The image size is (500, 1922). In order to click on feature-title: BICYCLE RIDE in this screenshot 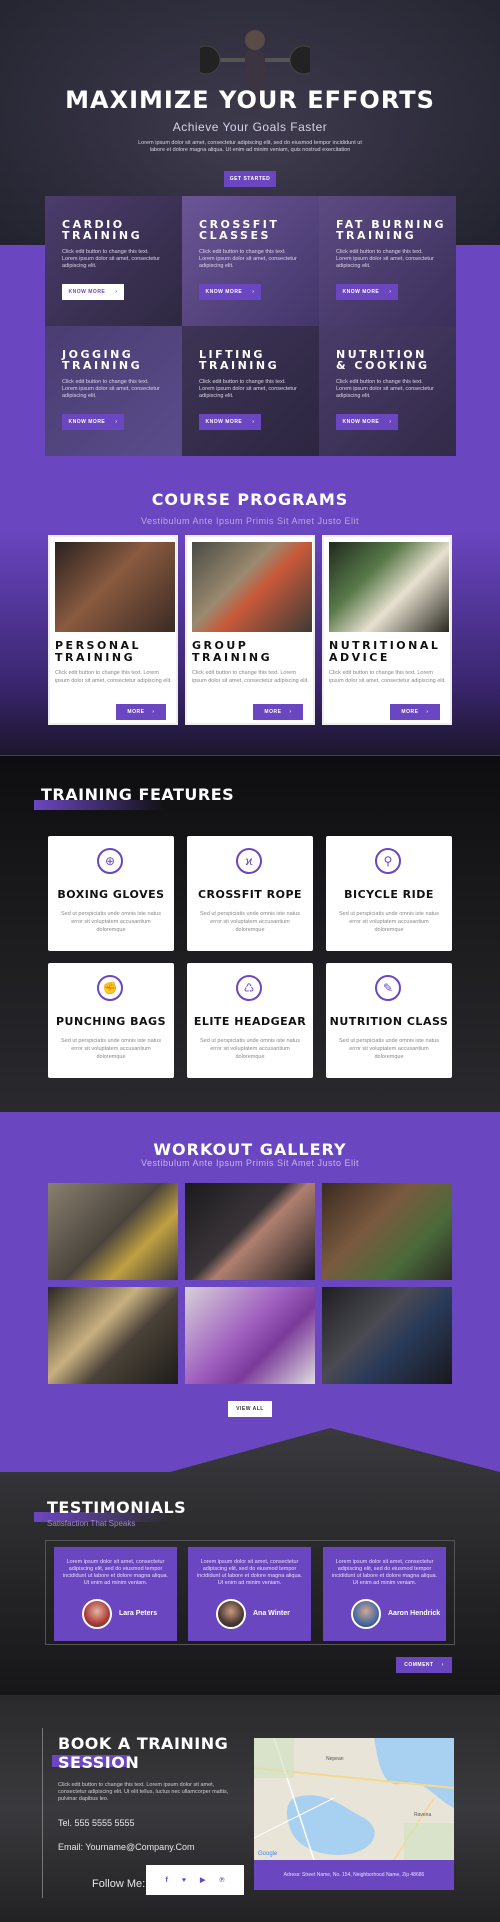, I will do `click(389, 894)`.